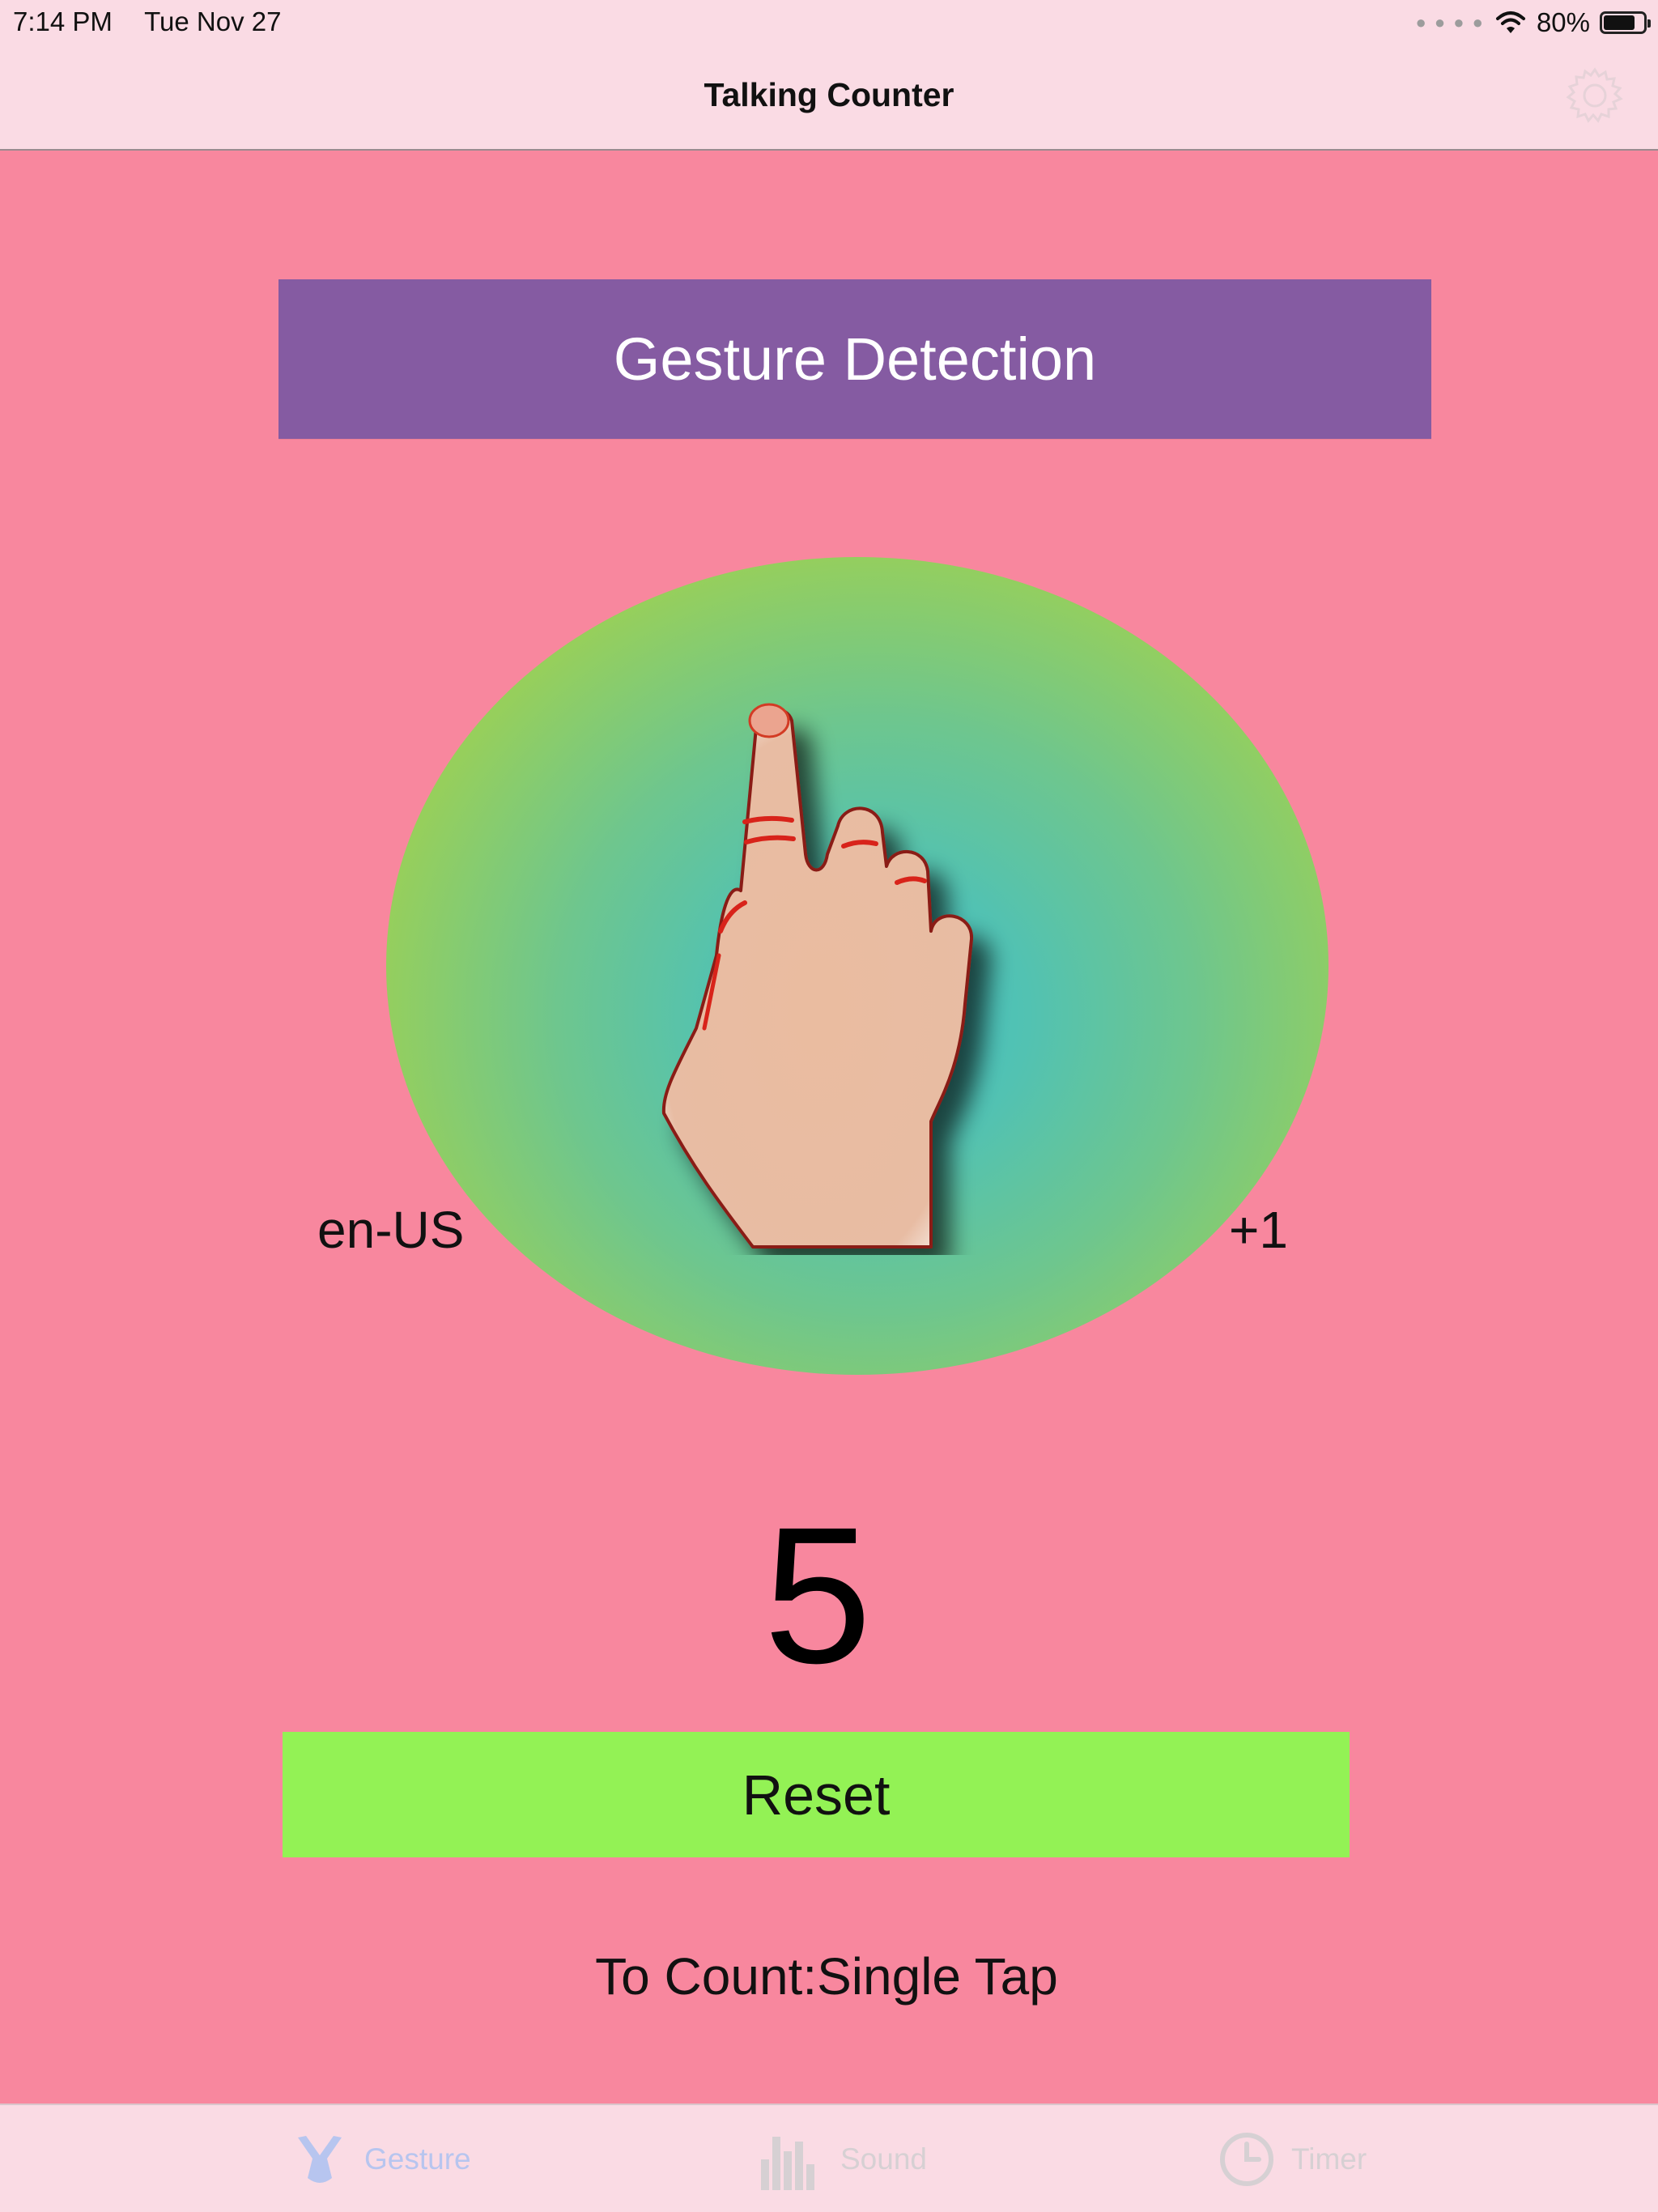 The image size is (1658, 2212). Describe the element at coordinates (817, 976) in the screenshot. I see `pointing-hand-icon` at that location.